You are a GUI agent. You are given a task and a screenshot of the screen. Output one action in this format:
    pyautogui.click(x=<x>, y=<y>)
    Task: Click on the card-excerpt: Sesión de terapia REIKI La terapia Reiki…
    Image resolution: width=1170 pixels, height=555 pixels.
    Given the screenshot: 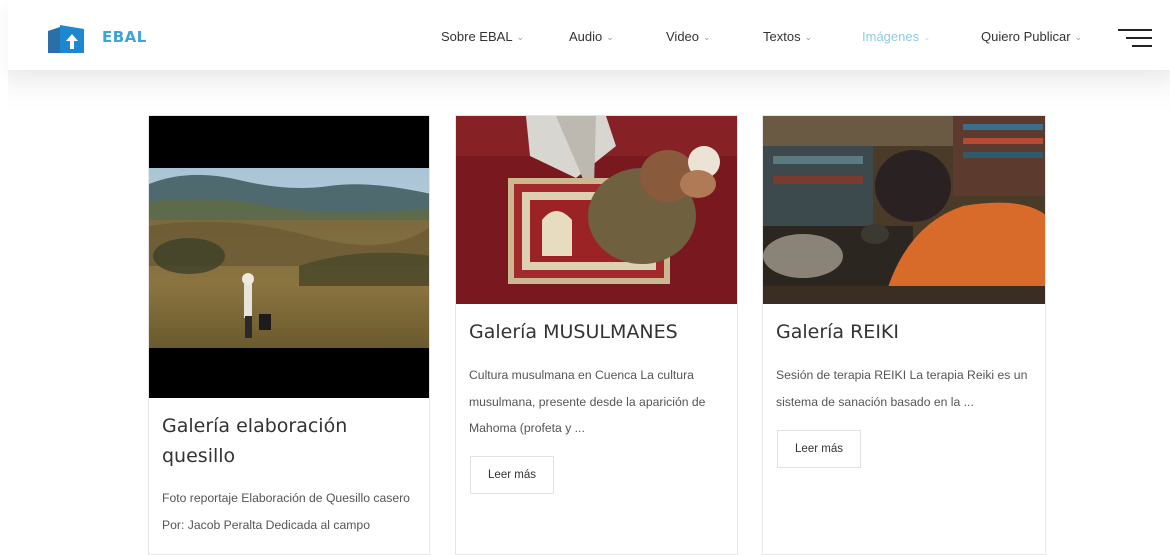 What is the action you would take?
    pyautogui.click(x=902, y=388)
    